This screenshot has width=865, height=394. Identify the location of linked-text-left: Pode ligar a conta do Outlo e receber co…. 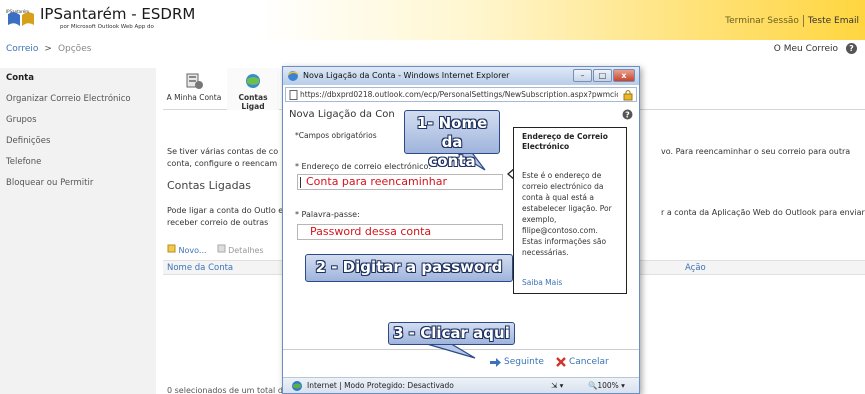
(225, 216).